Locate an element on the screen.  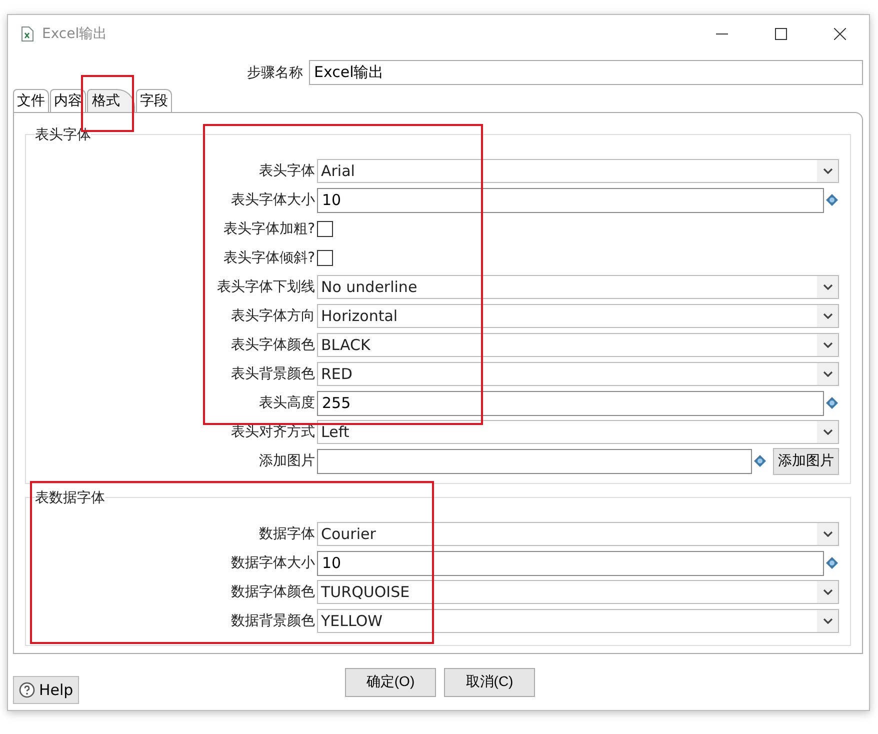
dropdown: No underline is located at coordinates (578, 287).